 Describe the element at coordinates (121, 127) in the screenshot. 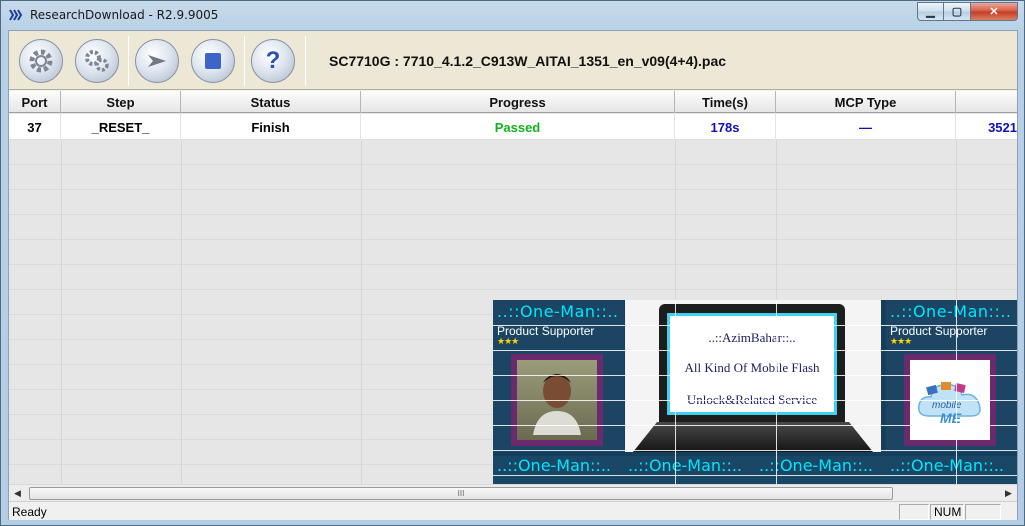

I see `cell-step: _RESET_` at that location.